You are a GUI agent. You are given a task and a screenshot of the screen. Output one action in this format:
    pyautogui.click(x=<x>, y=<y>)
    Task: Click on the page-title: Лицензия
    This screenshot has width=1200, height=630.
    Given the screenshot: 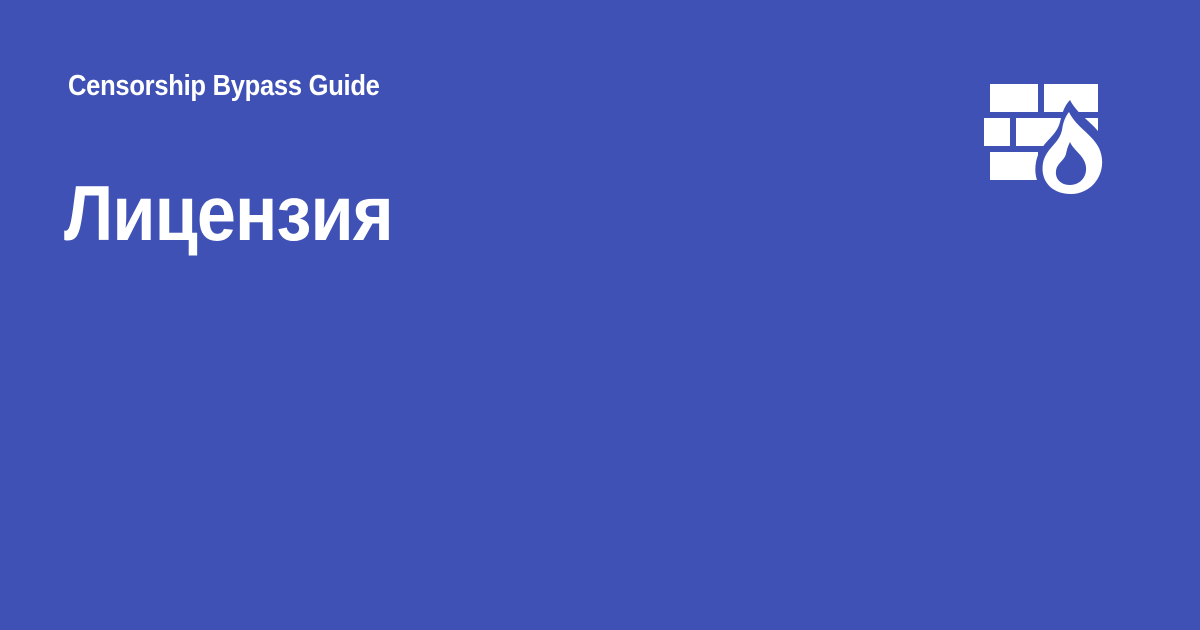 What is the action you would take?
    pyautogui.click(x=229, y=213)
    